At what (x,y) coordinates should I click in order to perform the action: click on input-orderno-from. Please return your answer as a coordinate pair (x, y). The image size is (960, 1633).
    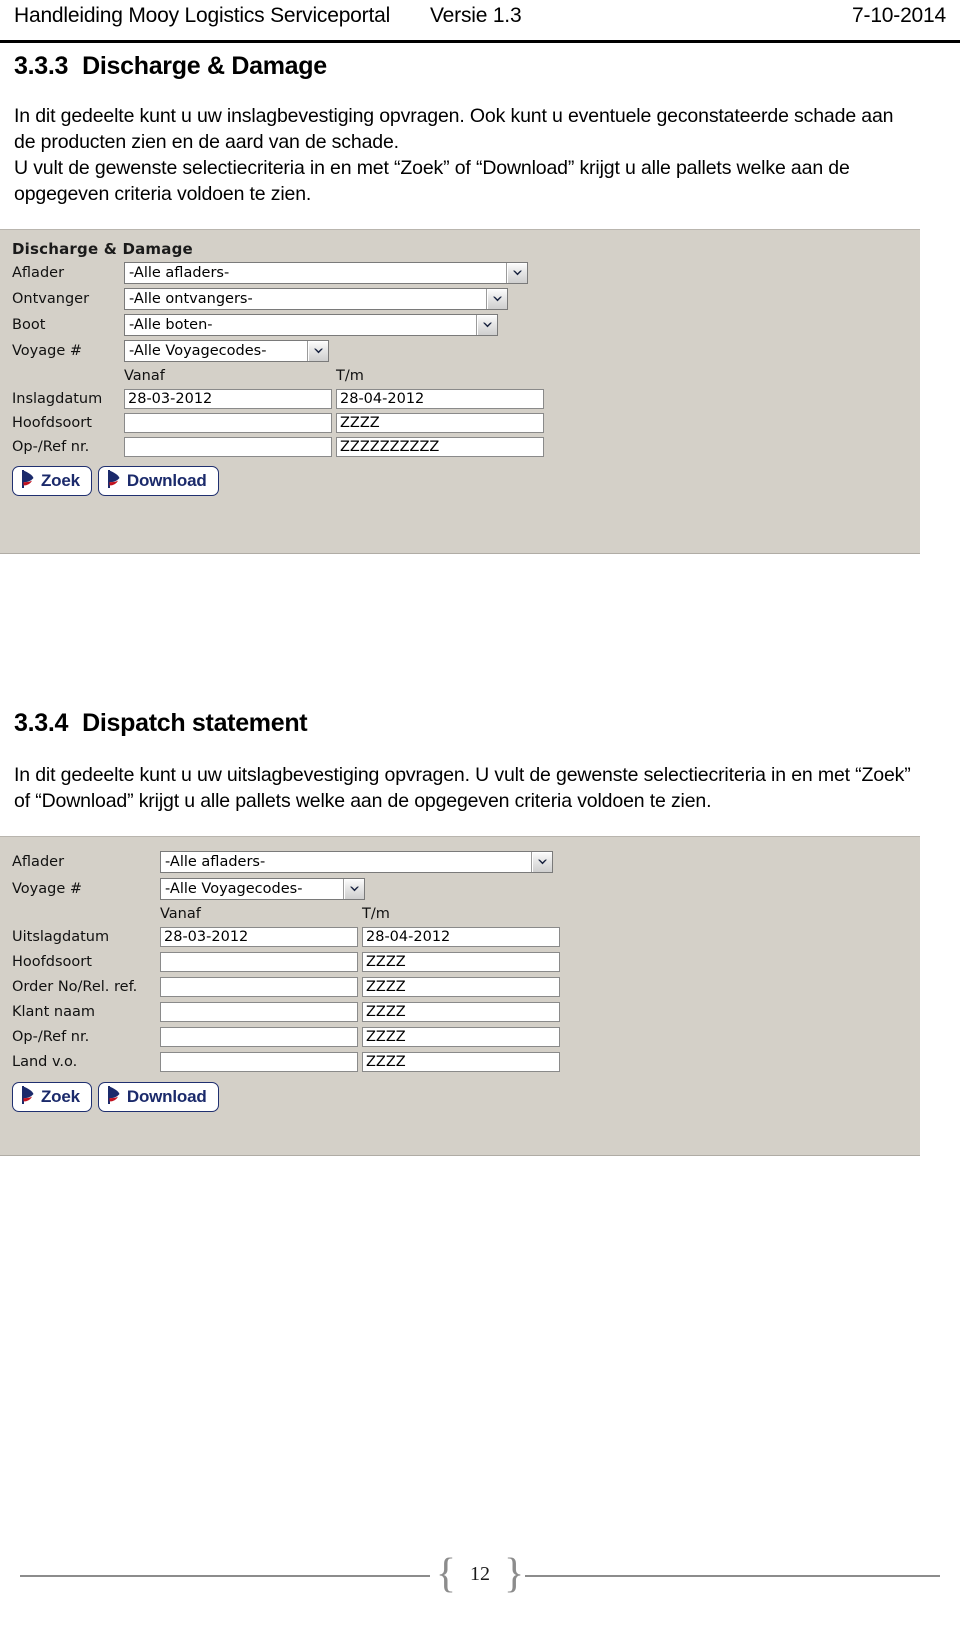
    Looking at the image, I should click on (259, 986).